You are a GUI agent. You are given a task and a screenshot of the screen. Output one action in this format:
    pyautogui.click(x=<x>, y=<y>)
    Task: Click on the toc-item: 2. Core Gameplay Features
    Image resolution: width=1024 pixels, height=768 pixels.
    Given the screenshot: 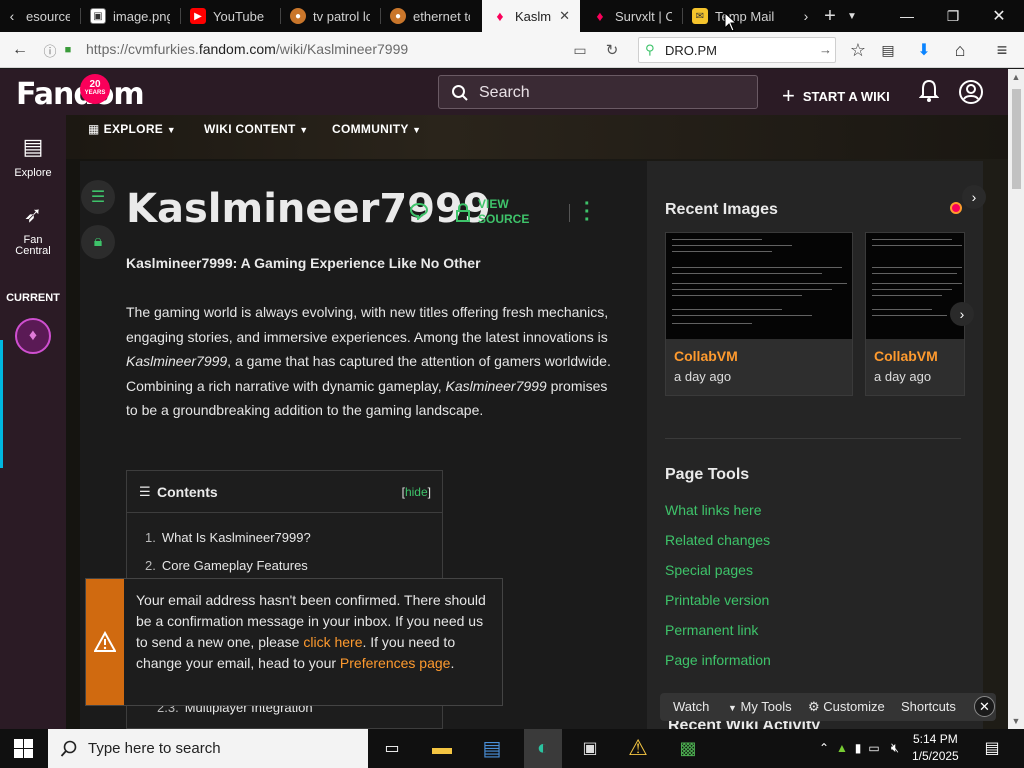 What is the action you would take?
    pyautogui.click(x=226, y=565)
    